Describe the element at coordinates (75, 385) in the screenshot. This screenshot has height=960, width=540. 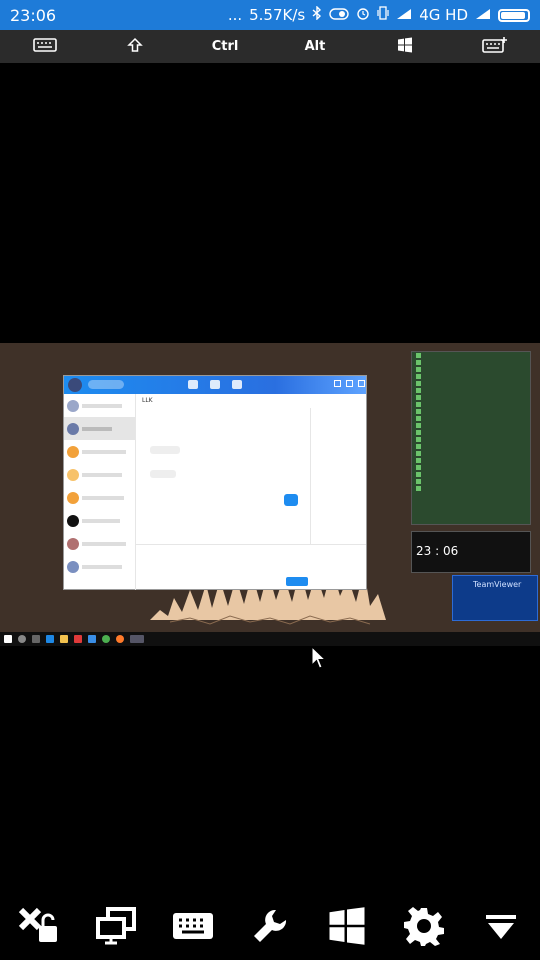
I see `avatar` at that location.